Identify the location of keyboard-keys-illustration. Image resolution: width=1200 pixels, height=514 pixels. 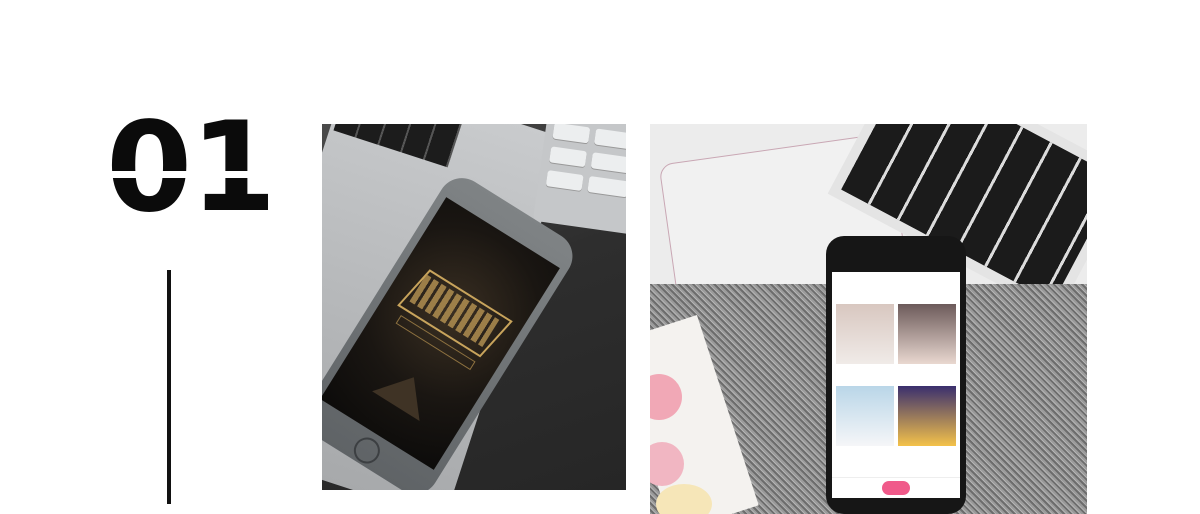
(579, 179).